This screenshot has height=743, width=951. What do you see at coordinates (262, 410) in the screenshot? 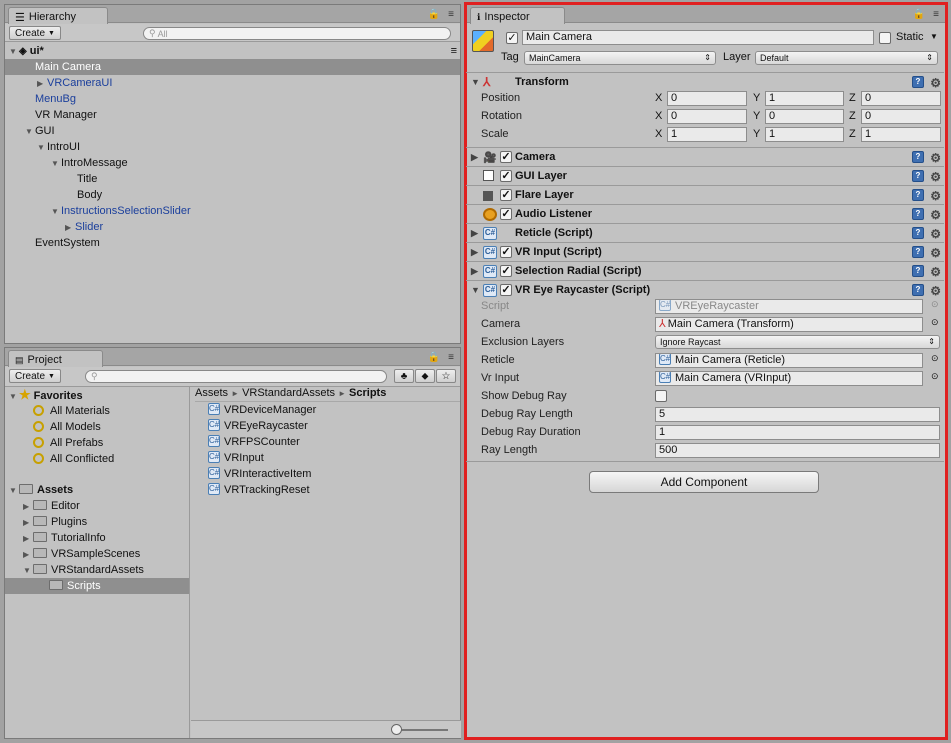
I see `file-item: C# VRDeviceManager` at bounding box center [262, 410].